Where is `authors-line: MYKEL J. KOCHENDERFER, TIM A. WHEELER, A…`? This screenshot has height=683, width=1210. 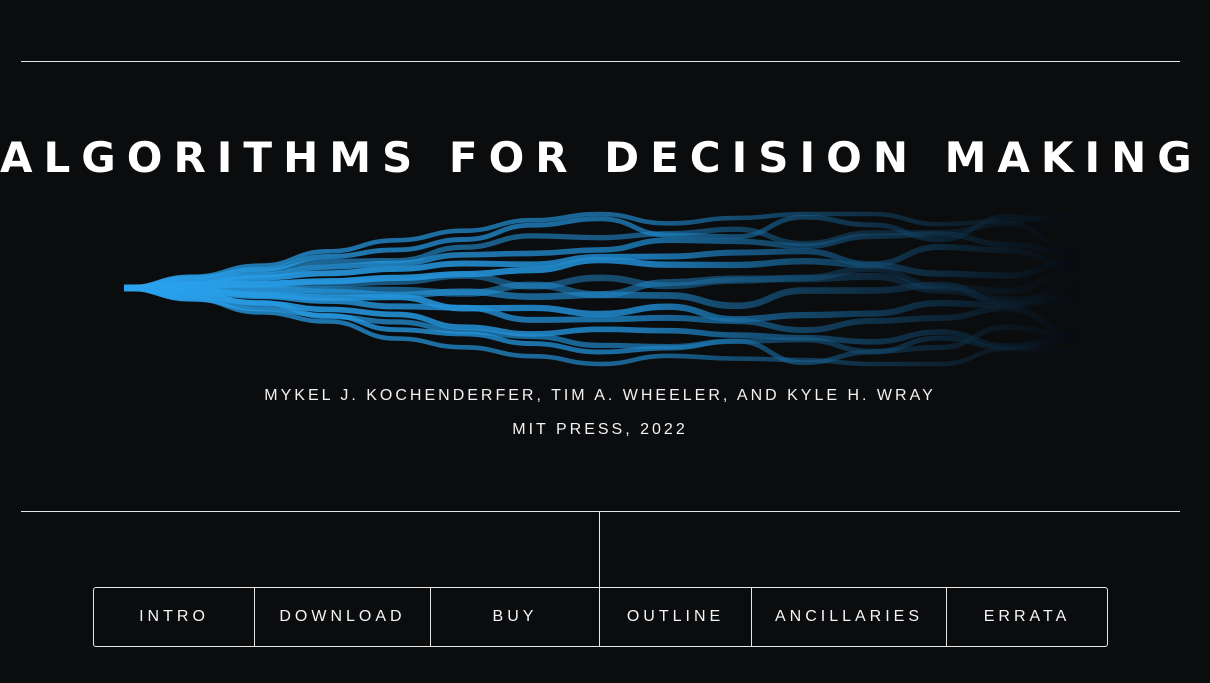
authors-line: MYKEL J. KOCHENDERFER, TIM A. WHEELER, A… is located at coordinates (600, 395).